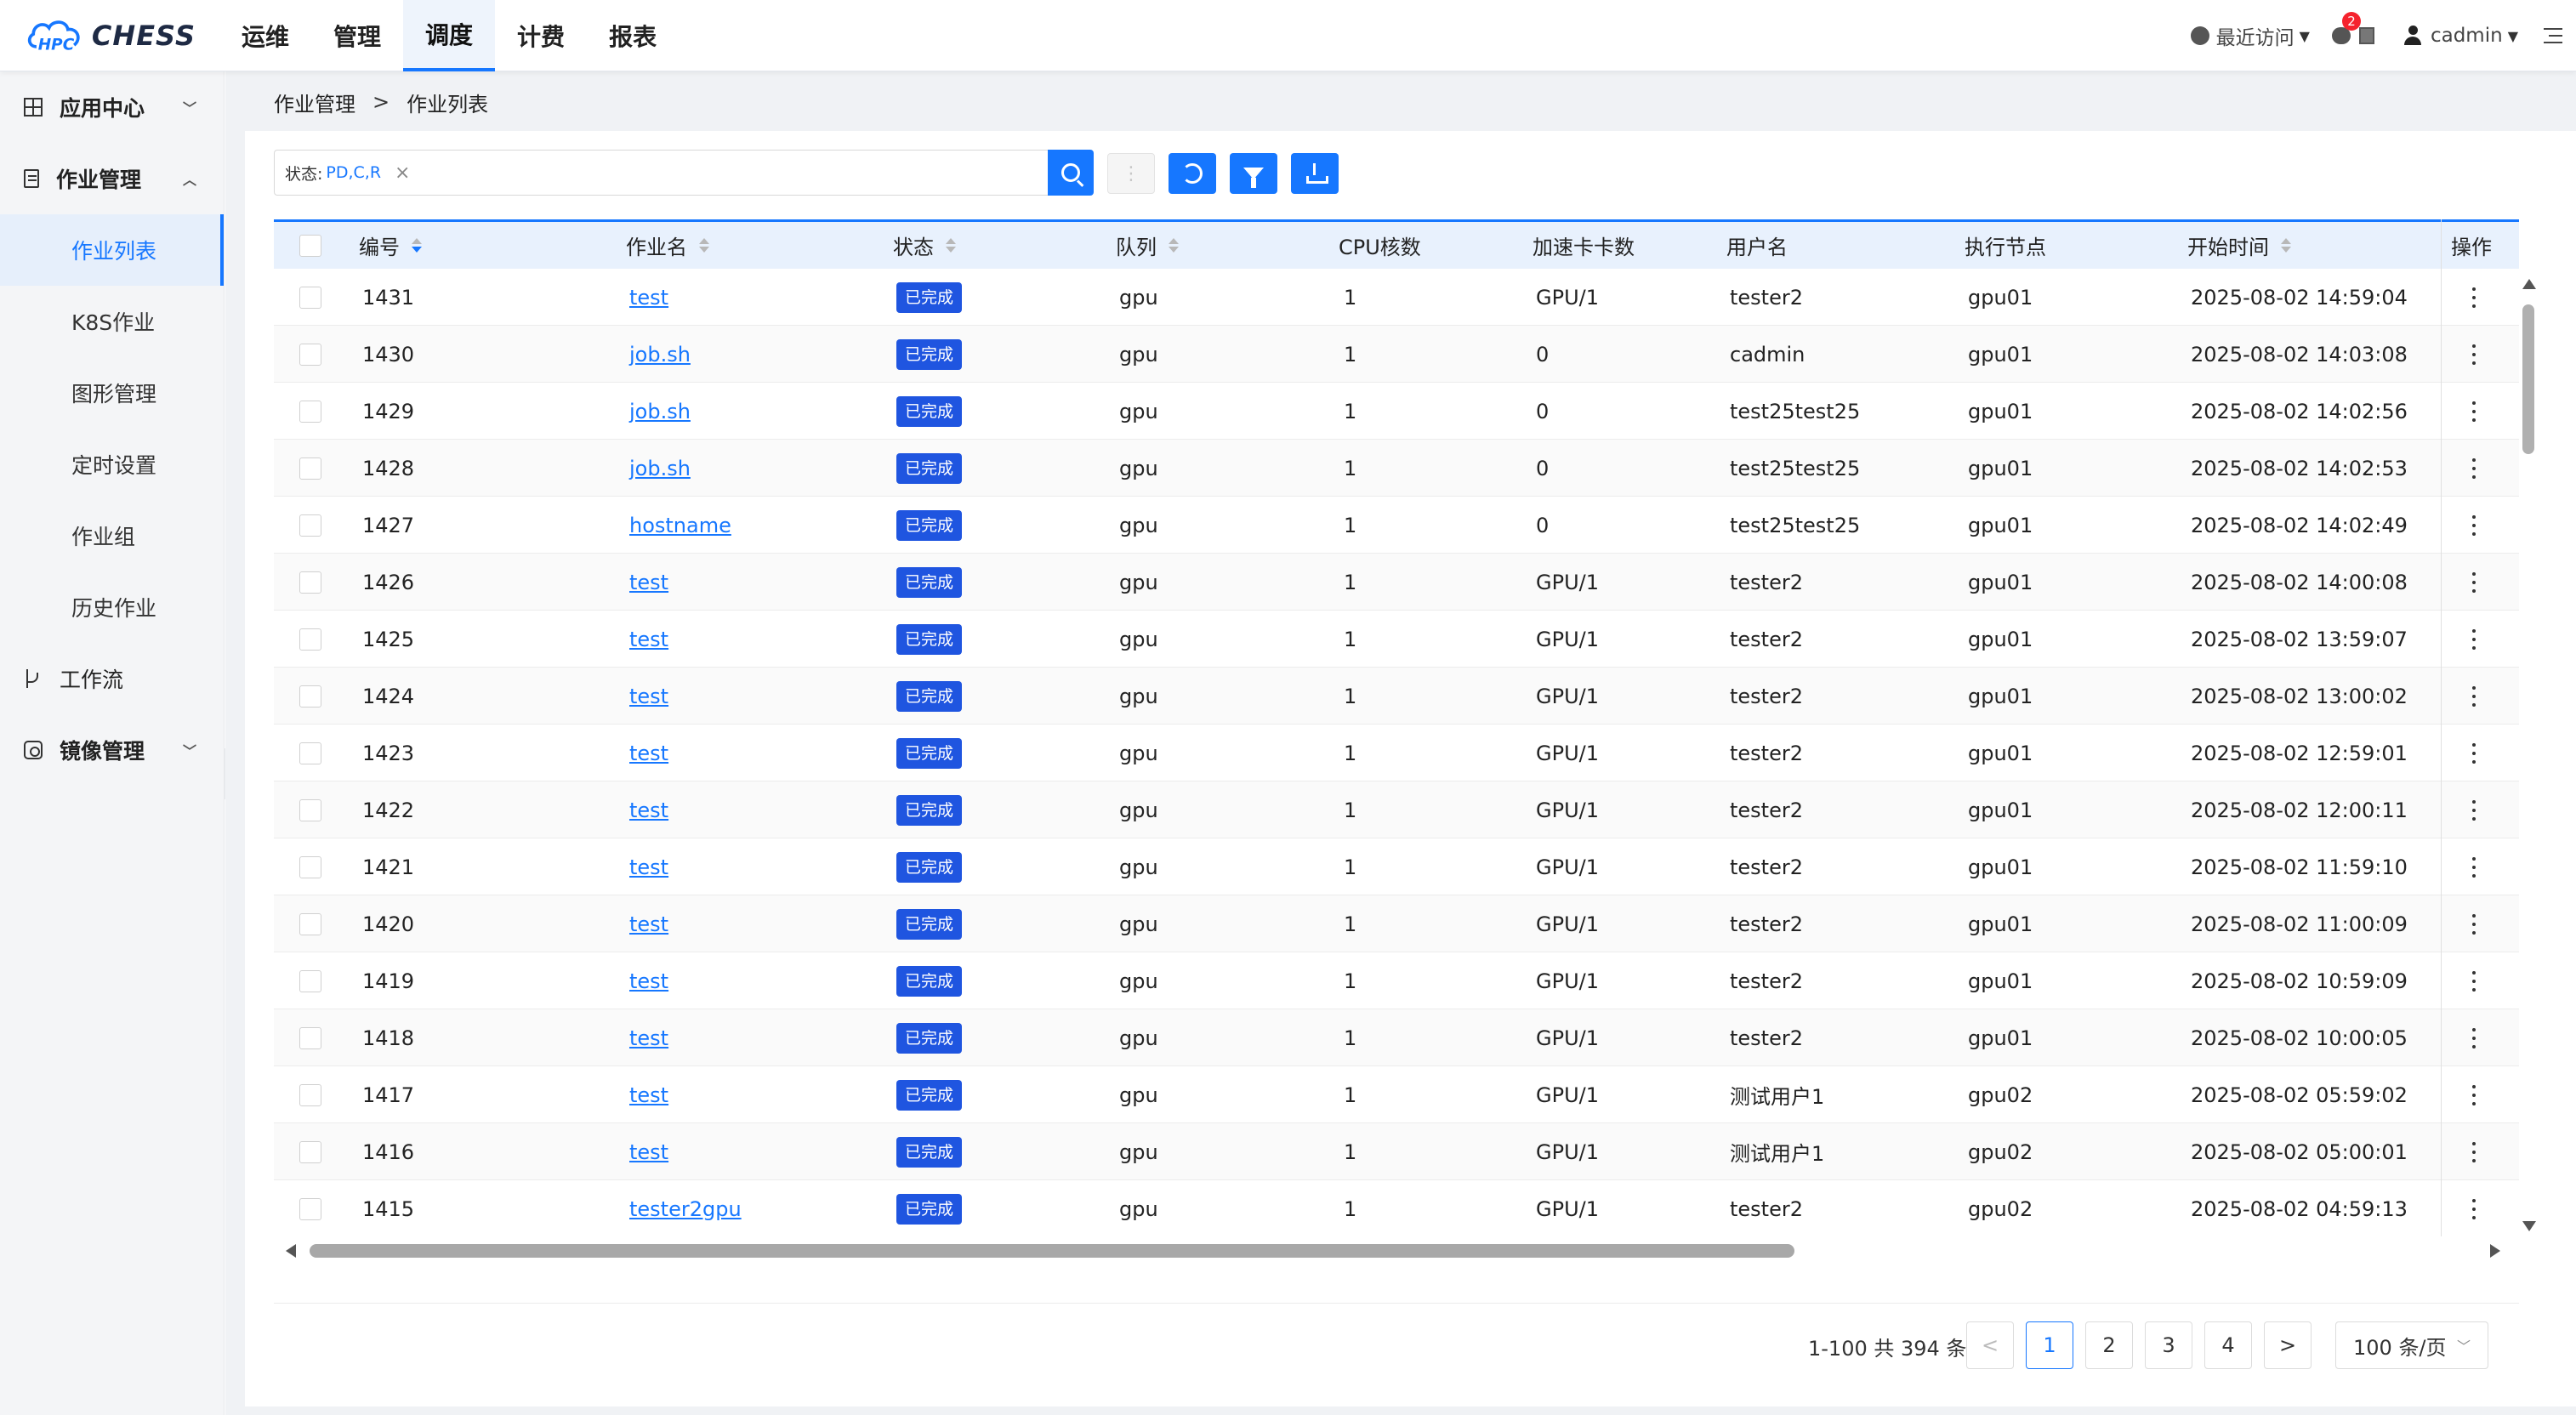 Image resolution: width=2576 pixels, height=1415 pixels. Describe the element at coordinates (1131, 173) in the screenshot. I see `more-actions-button: ⋮` at that location.